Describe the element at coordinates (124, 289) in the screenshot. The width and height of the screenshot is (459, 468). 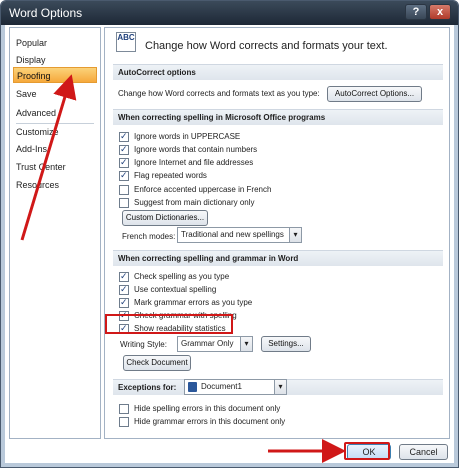
I see `contextual-spelling-checkbox` at that location.